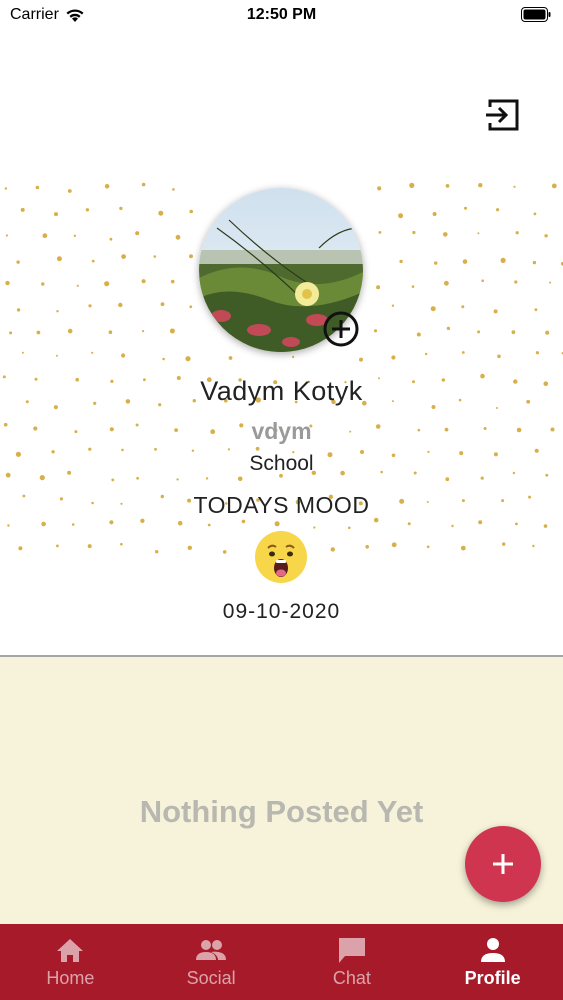 The width and height of the screenshot is (563, 1000). What do you see at coordinates (211, 950) in the screenshot?
I see `people-icon` at bounding box center [211, 950].